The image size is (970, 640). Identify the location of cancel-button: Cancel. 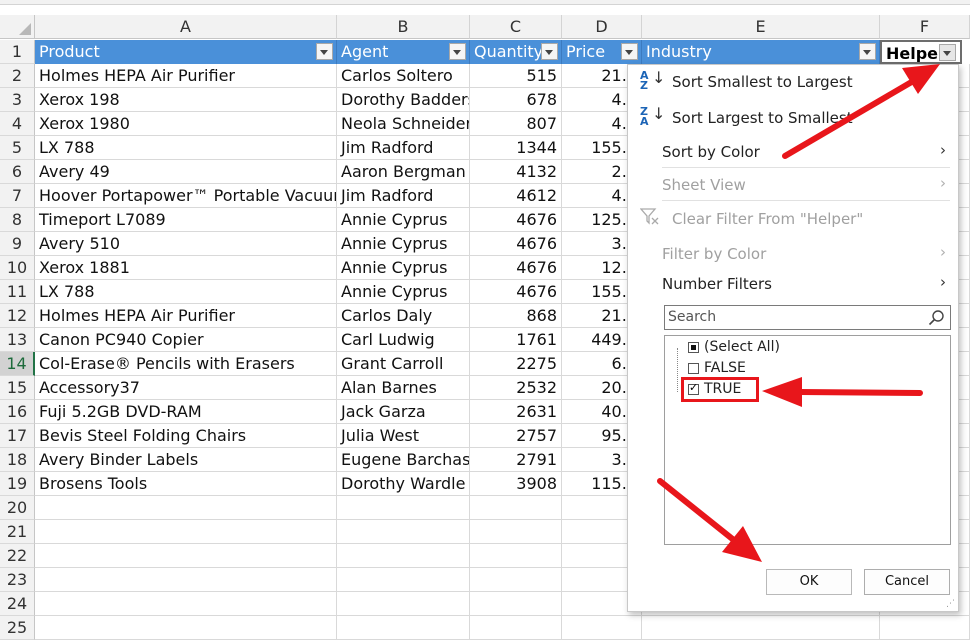
(907, 582).